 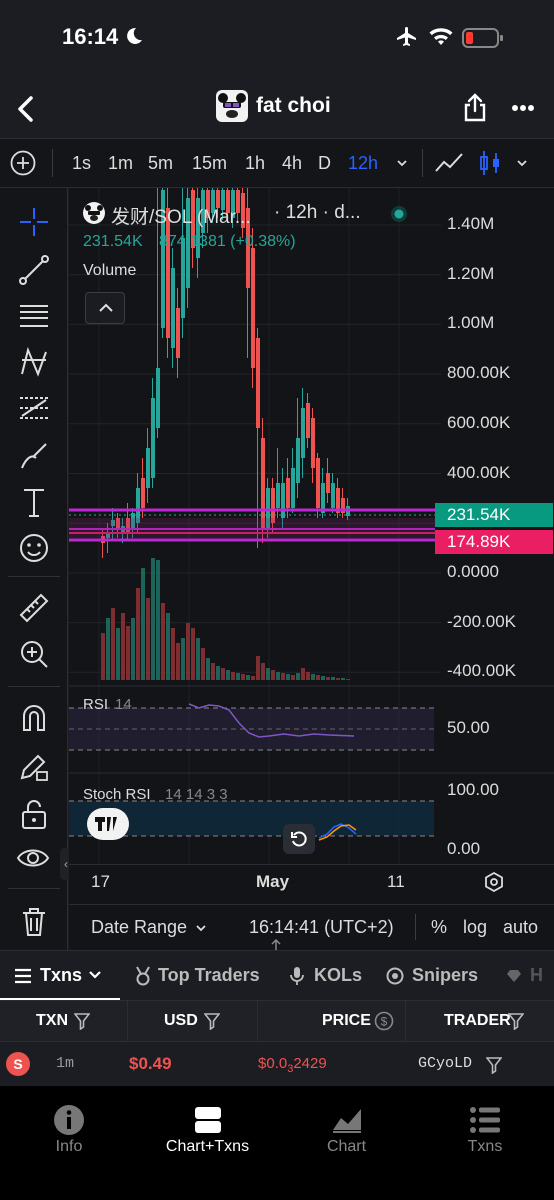 What do you see at coordinates (324, 163) in the screenshot?
I see `interval-d: D` at bounding box center [324, 163].